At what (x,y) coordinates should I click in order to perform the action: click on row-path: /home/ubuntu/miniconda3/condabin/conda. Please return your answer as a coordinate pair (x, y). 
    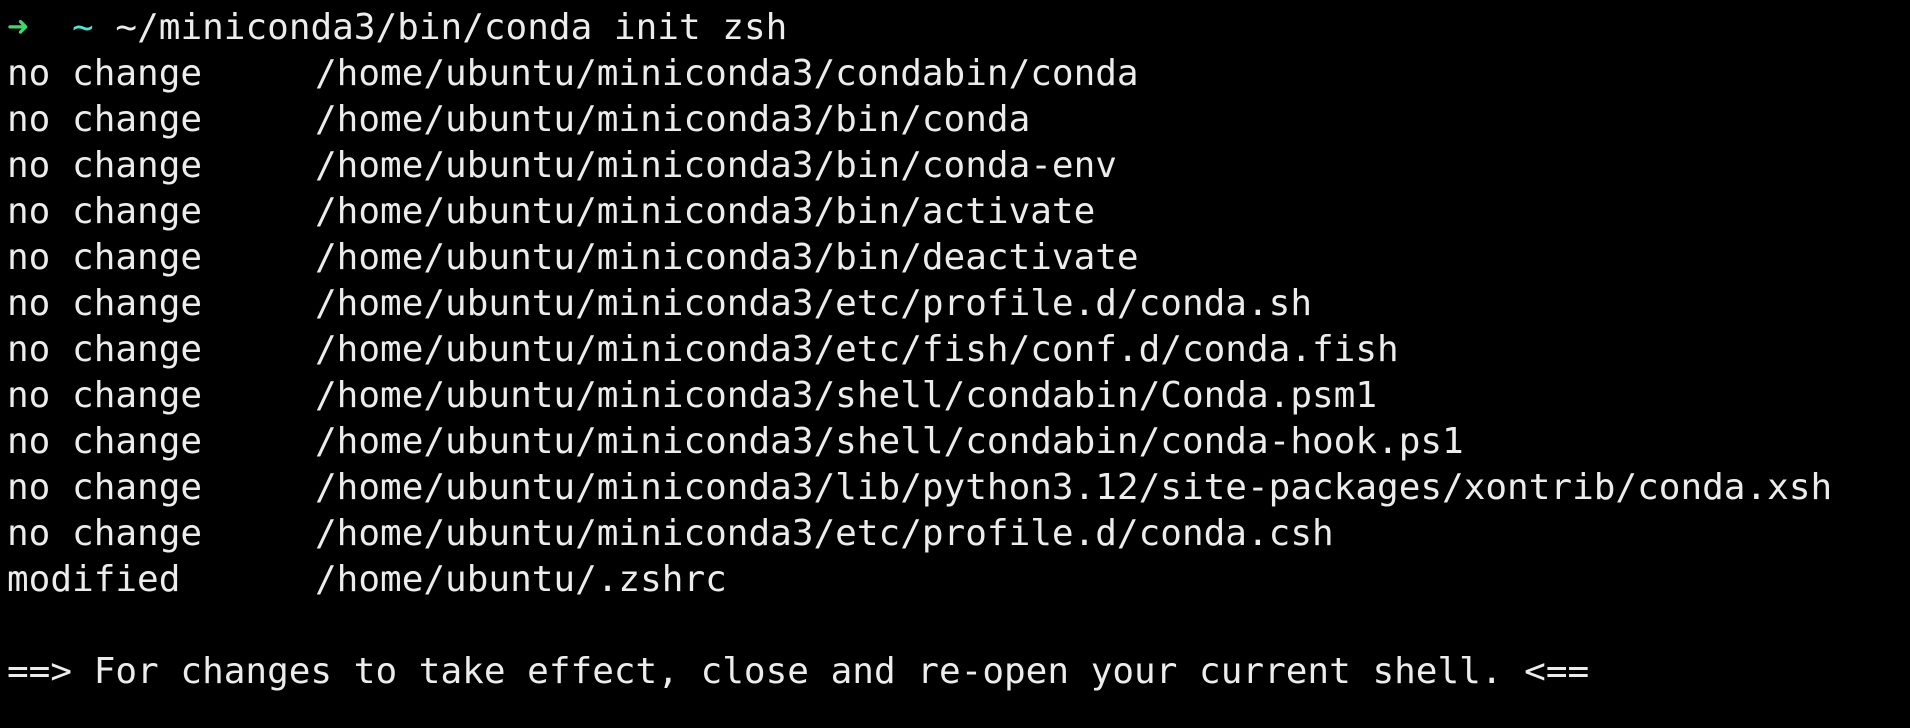
    Looking at the image, I should click on (727, 73).